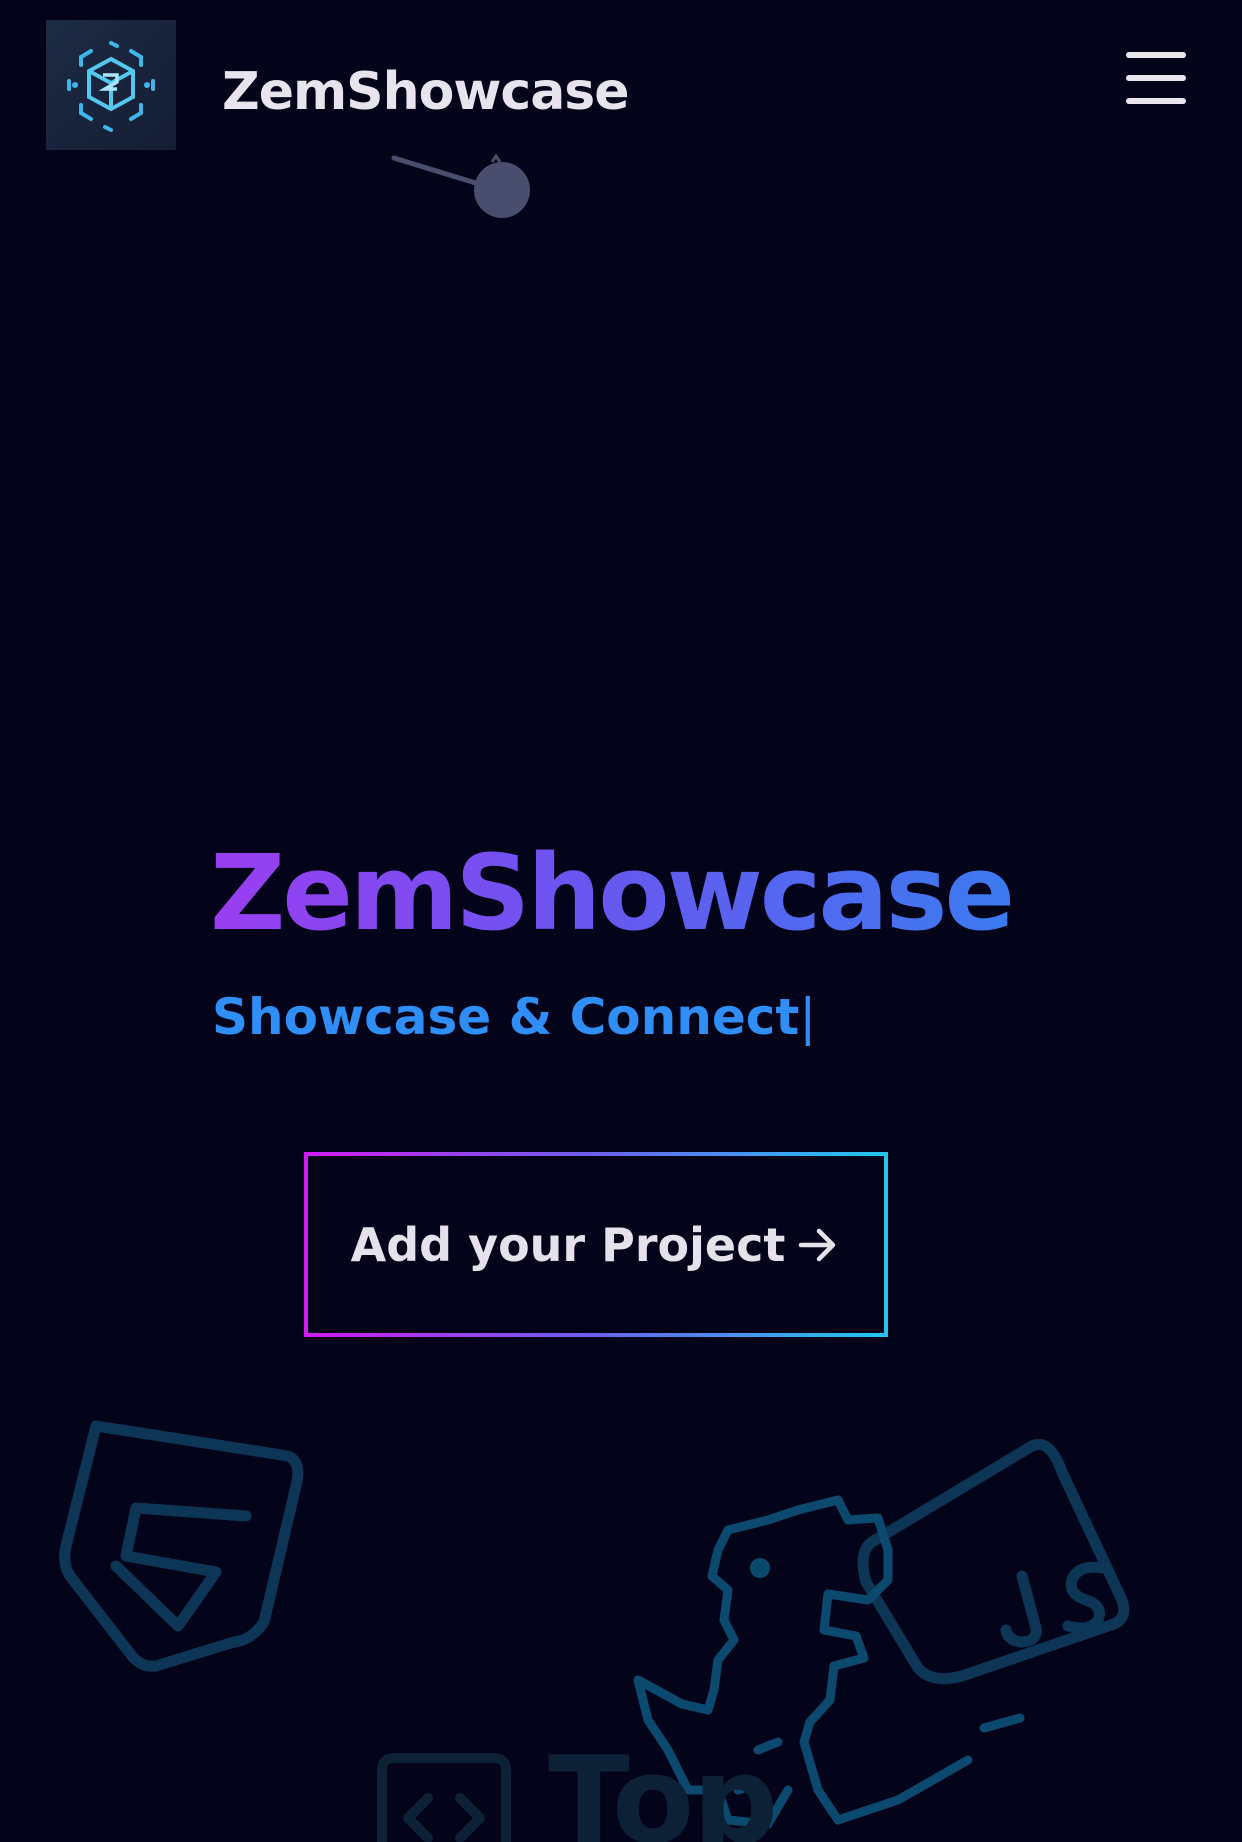 The image size is (1242, 1842). I want to click on top-header: ZemShowcase, so click(621, 80).